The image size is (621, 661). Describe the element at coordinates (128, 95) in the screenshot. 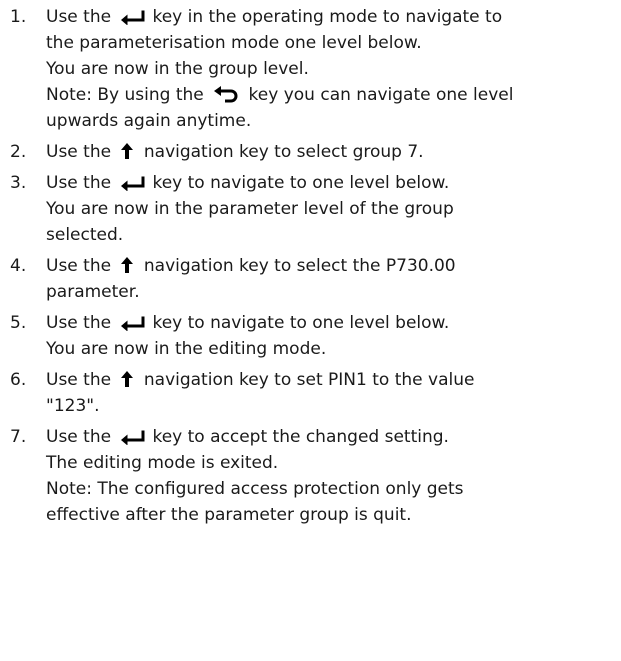

I see `text-fragment: Note: By using the` at that location.